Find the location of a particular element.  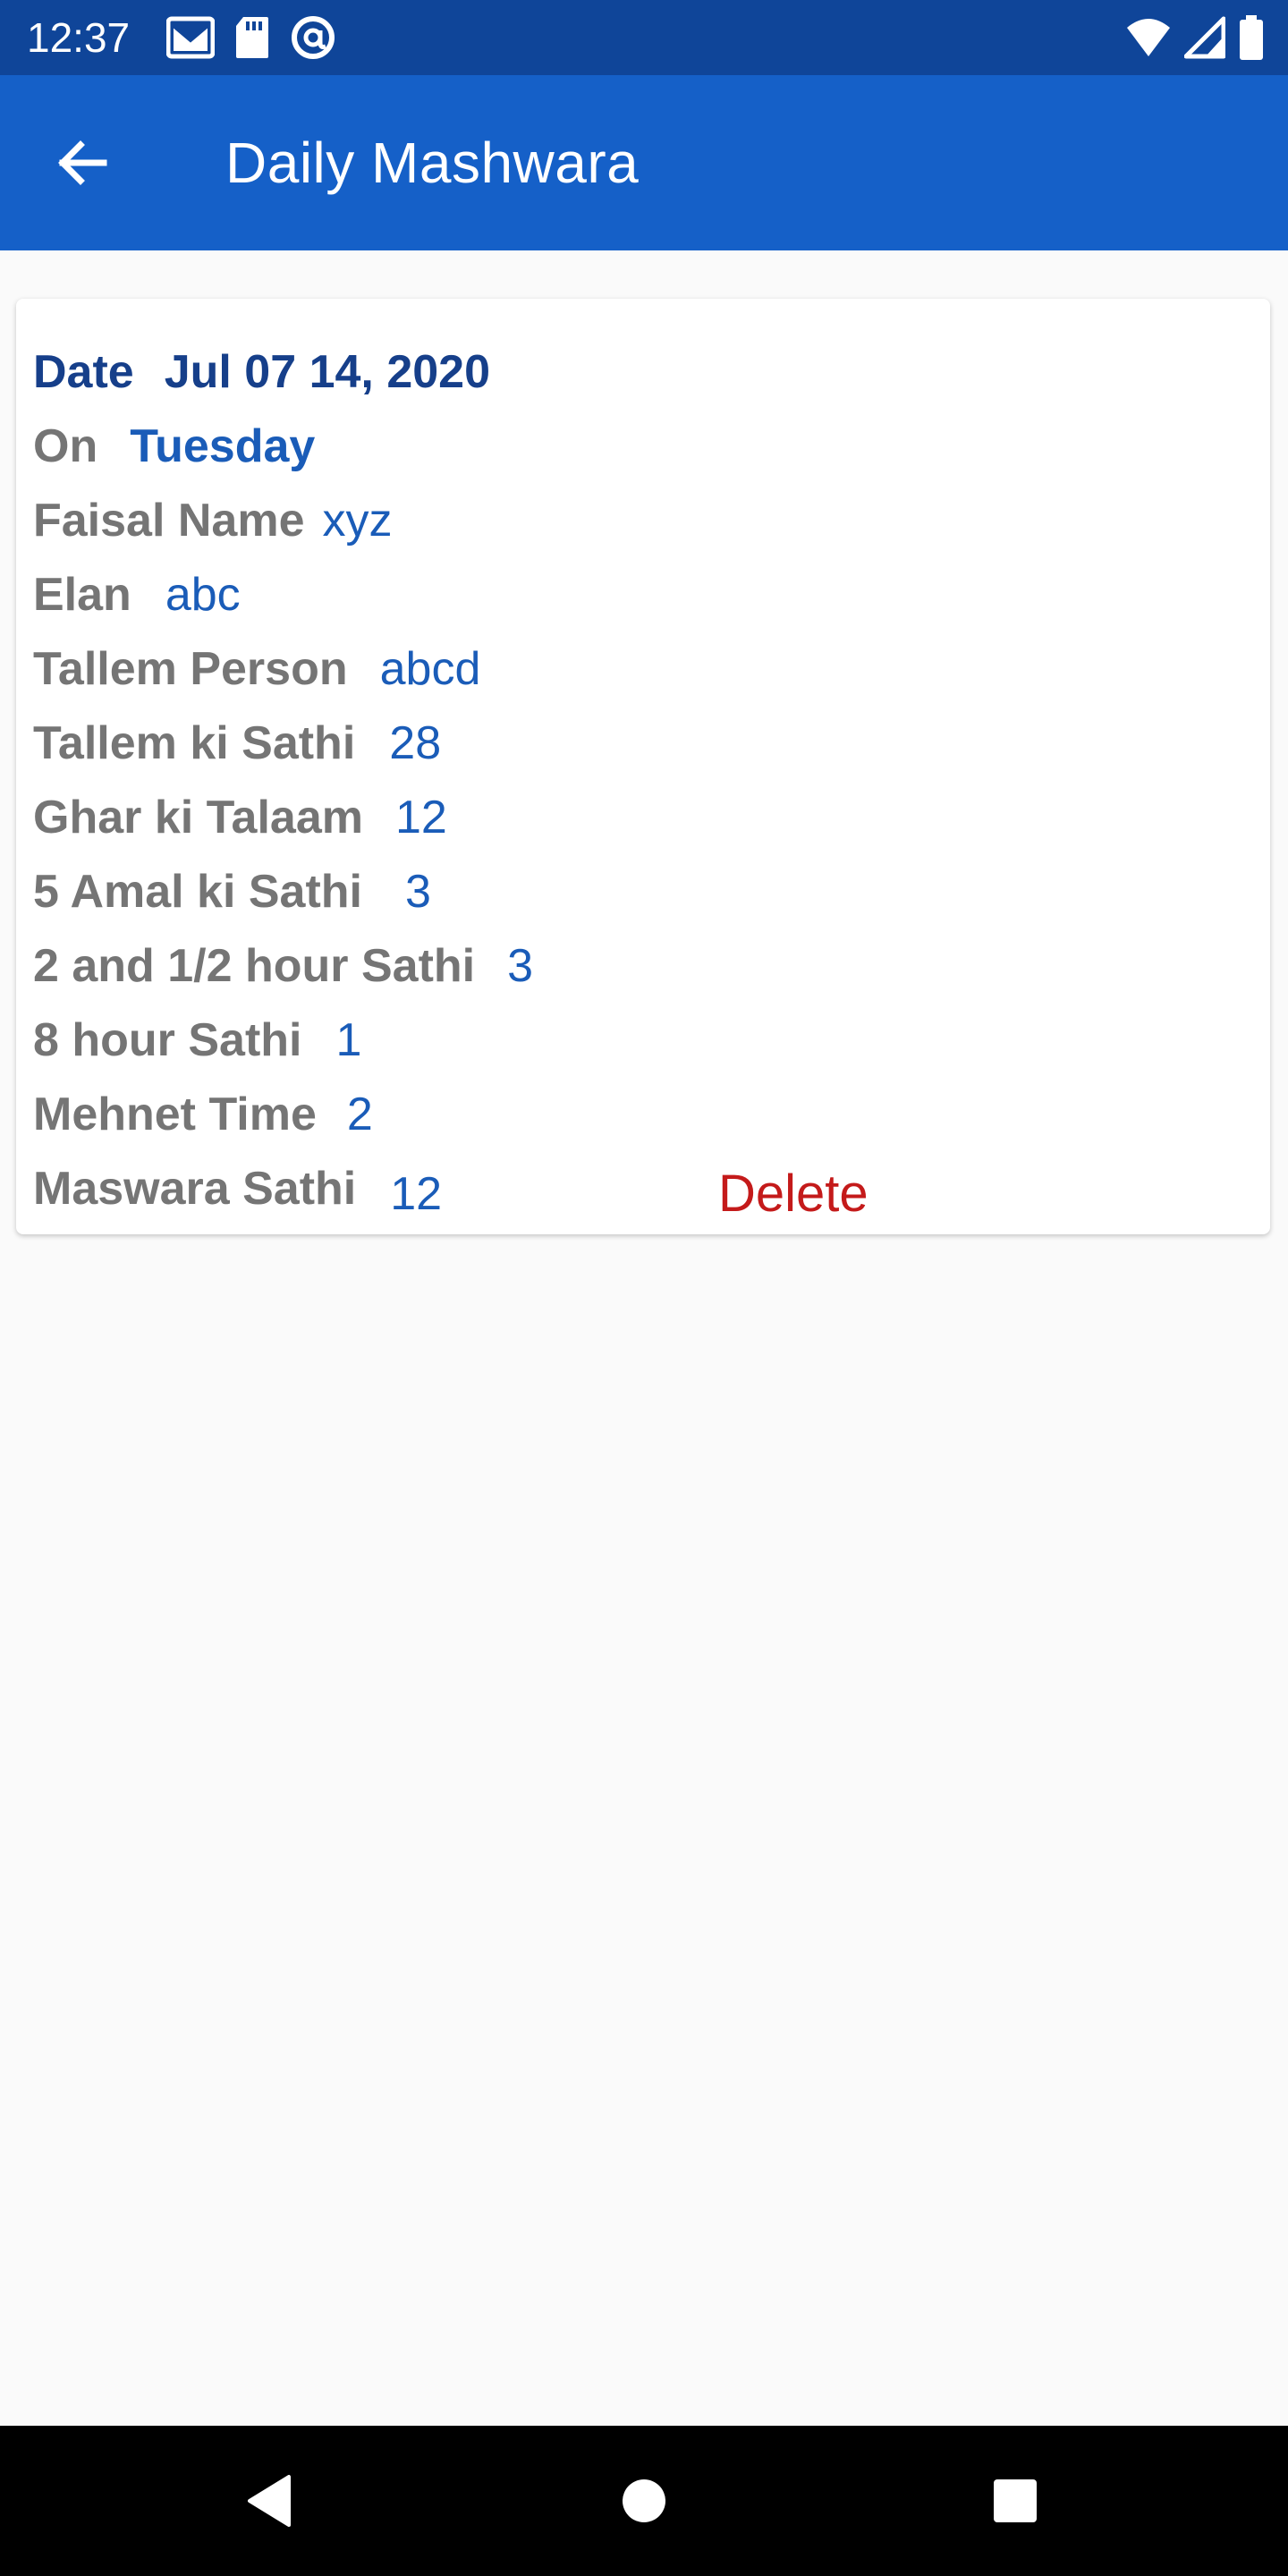

field-row-maswara-sathi: Maswara Sathi 12 is located at coordinates (237, 1188).